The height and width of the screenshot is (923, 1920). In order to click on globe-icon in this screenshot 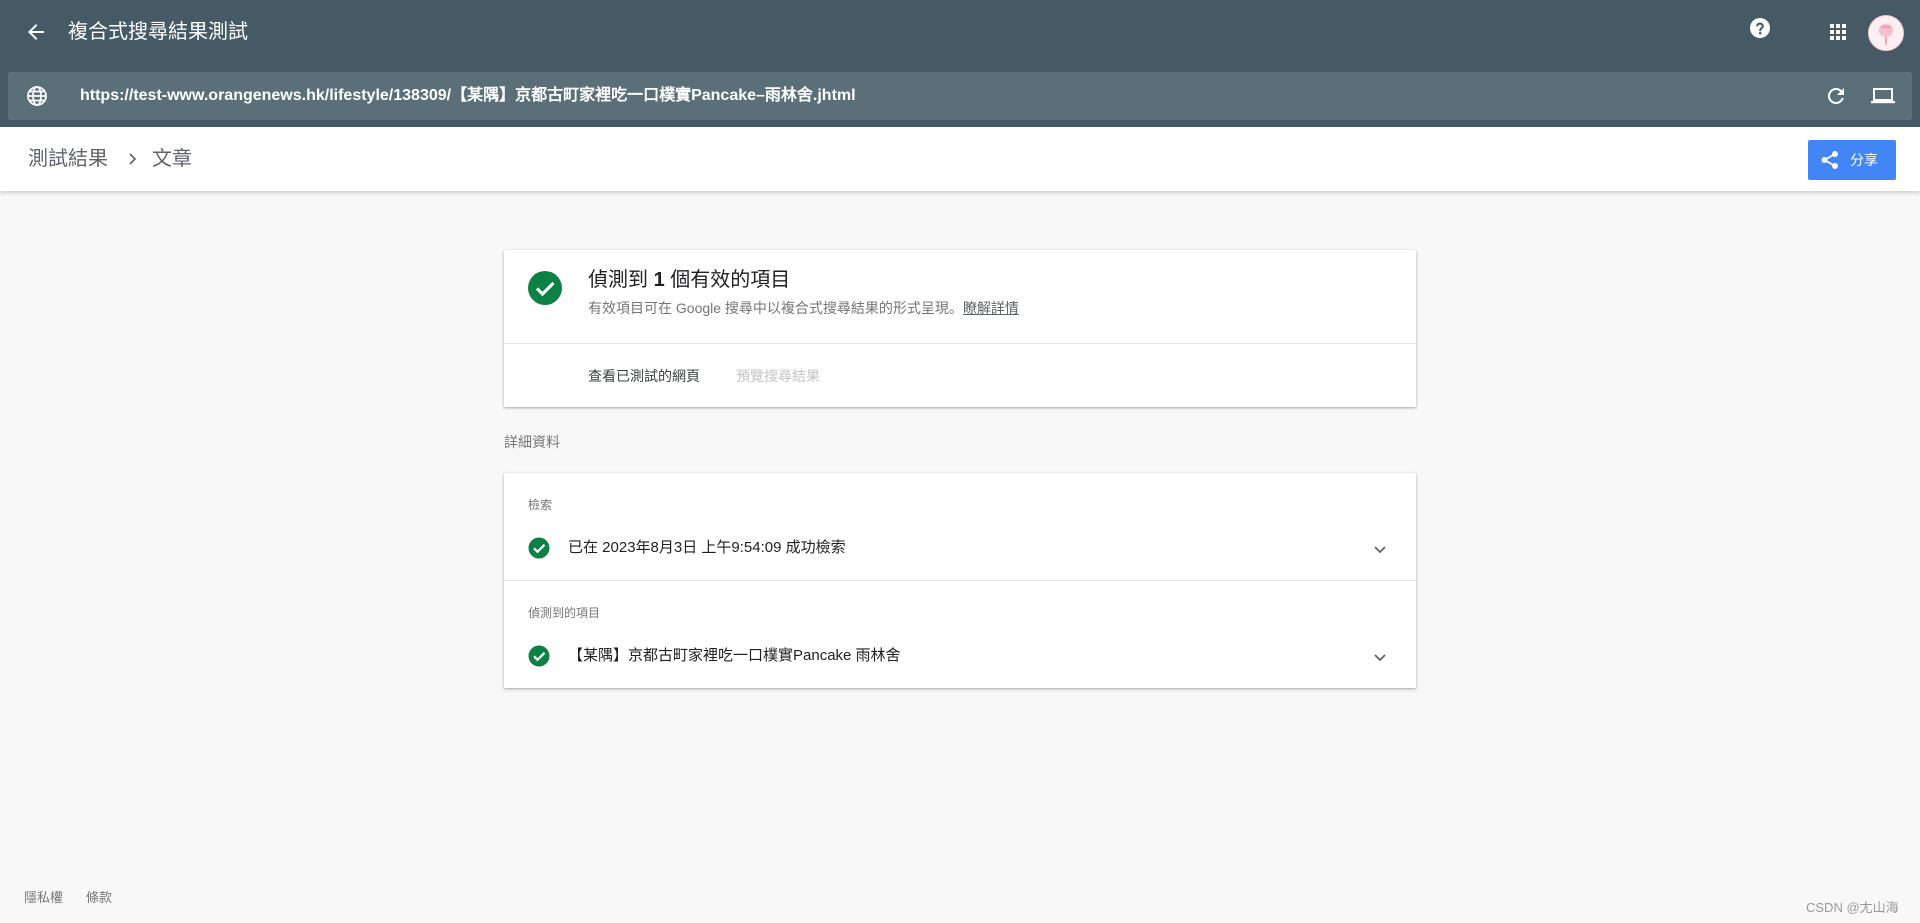, I will do `click(37, 96)`.